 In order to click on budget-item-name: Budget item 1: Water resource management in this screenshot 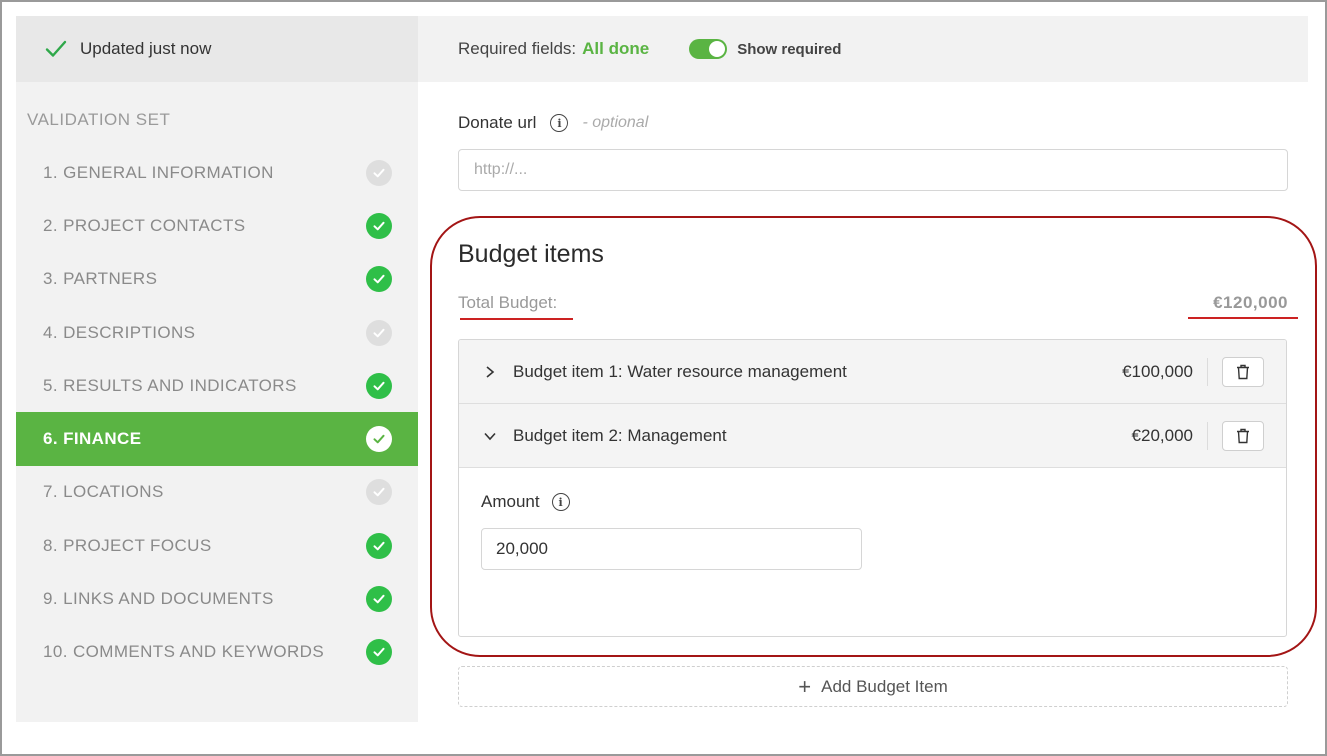, I will do `click(680, 371)`.